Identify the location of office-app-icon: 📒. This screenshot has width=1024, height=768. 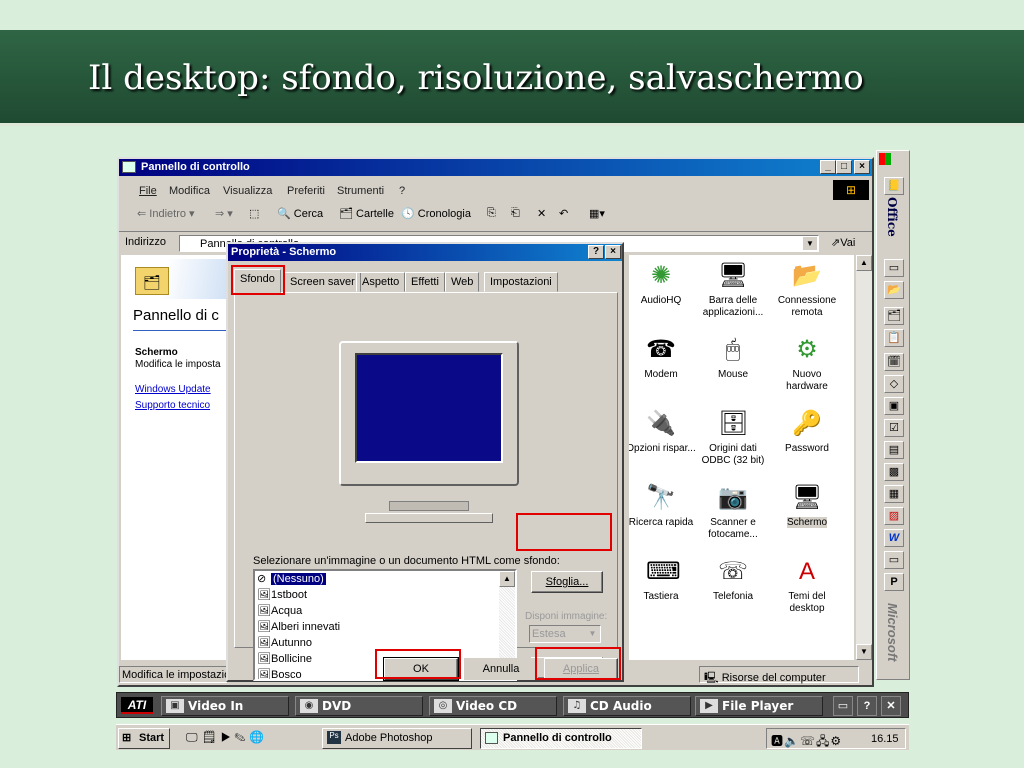
(894, 186).